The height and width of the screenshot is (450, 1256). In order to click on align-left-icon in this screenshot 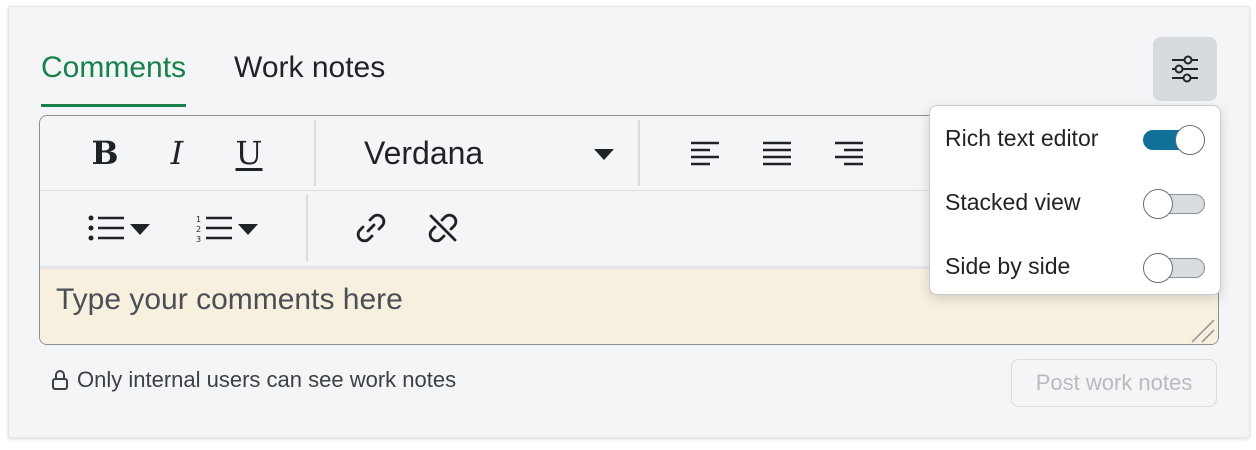, I will do `click(705, 153)`.